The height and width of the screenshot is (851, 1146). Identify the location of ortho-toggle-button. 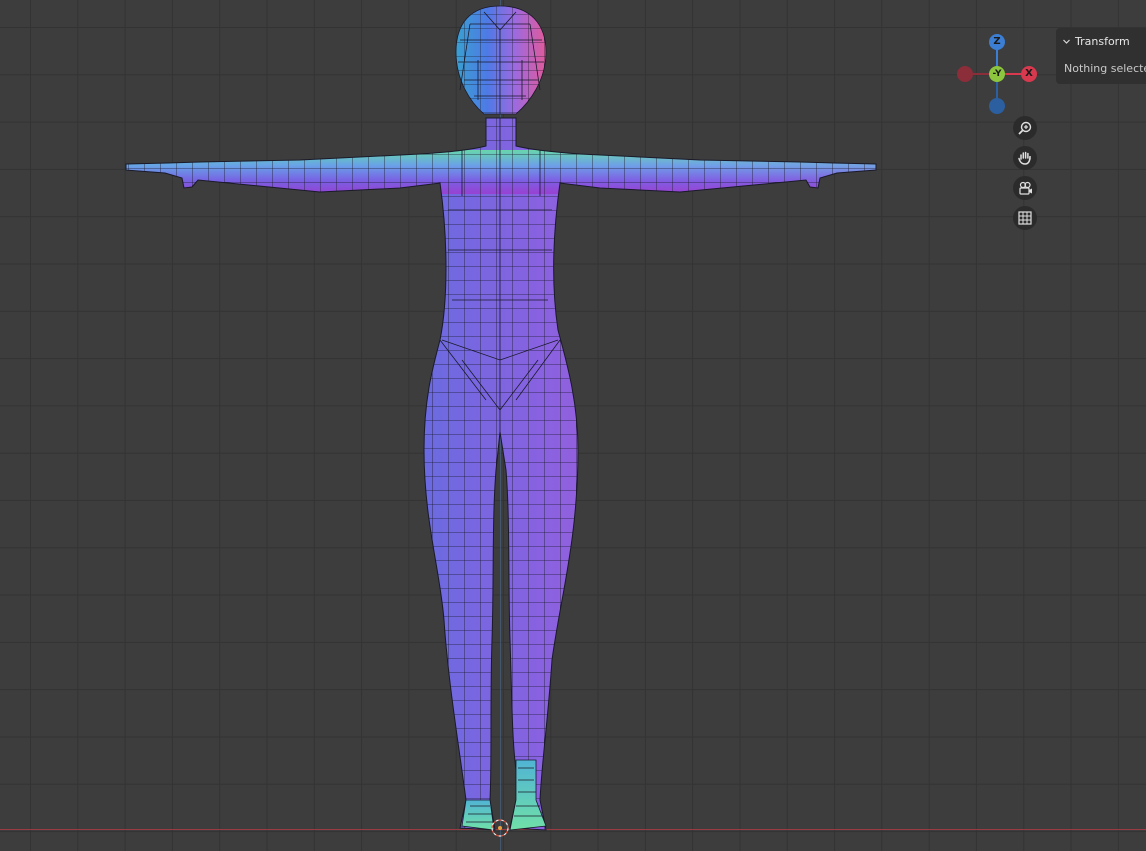
(1025, 218).